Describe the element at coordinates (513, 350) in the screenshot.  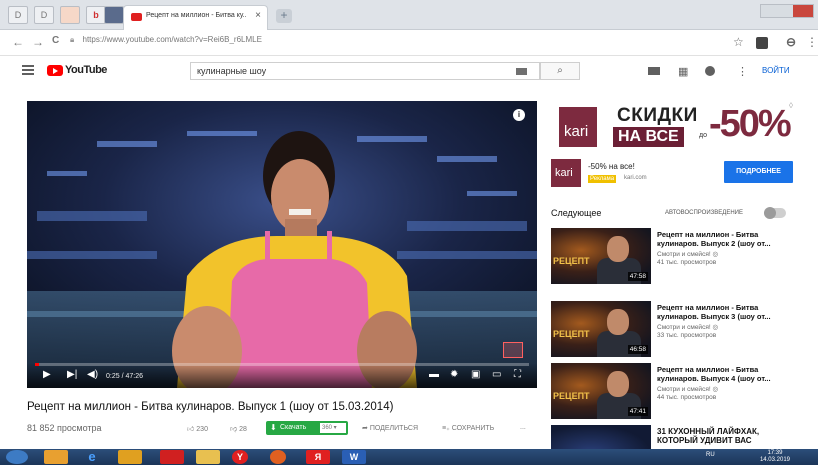
I see `cast-icon` at that location.